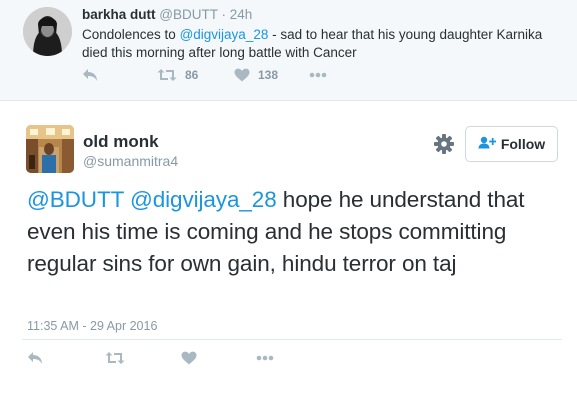 This screenshot has width=577, height=400. What do you see at coordinates (121, 142) in the screenshot?
I see `author-name: old monk` at bounding box center [121, 142].